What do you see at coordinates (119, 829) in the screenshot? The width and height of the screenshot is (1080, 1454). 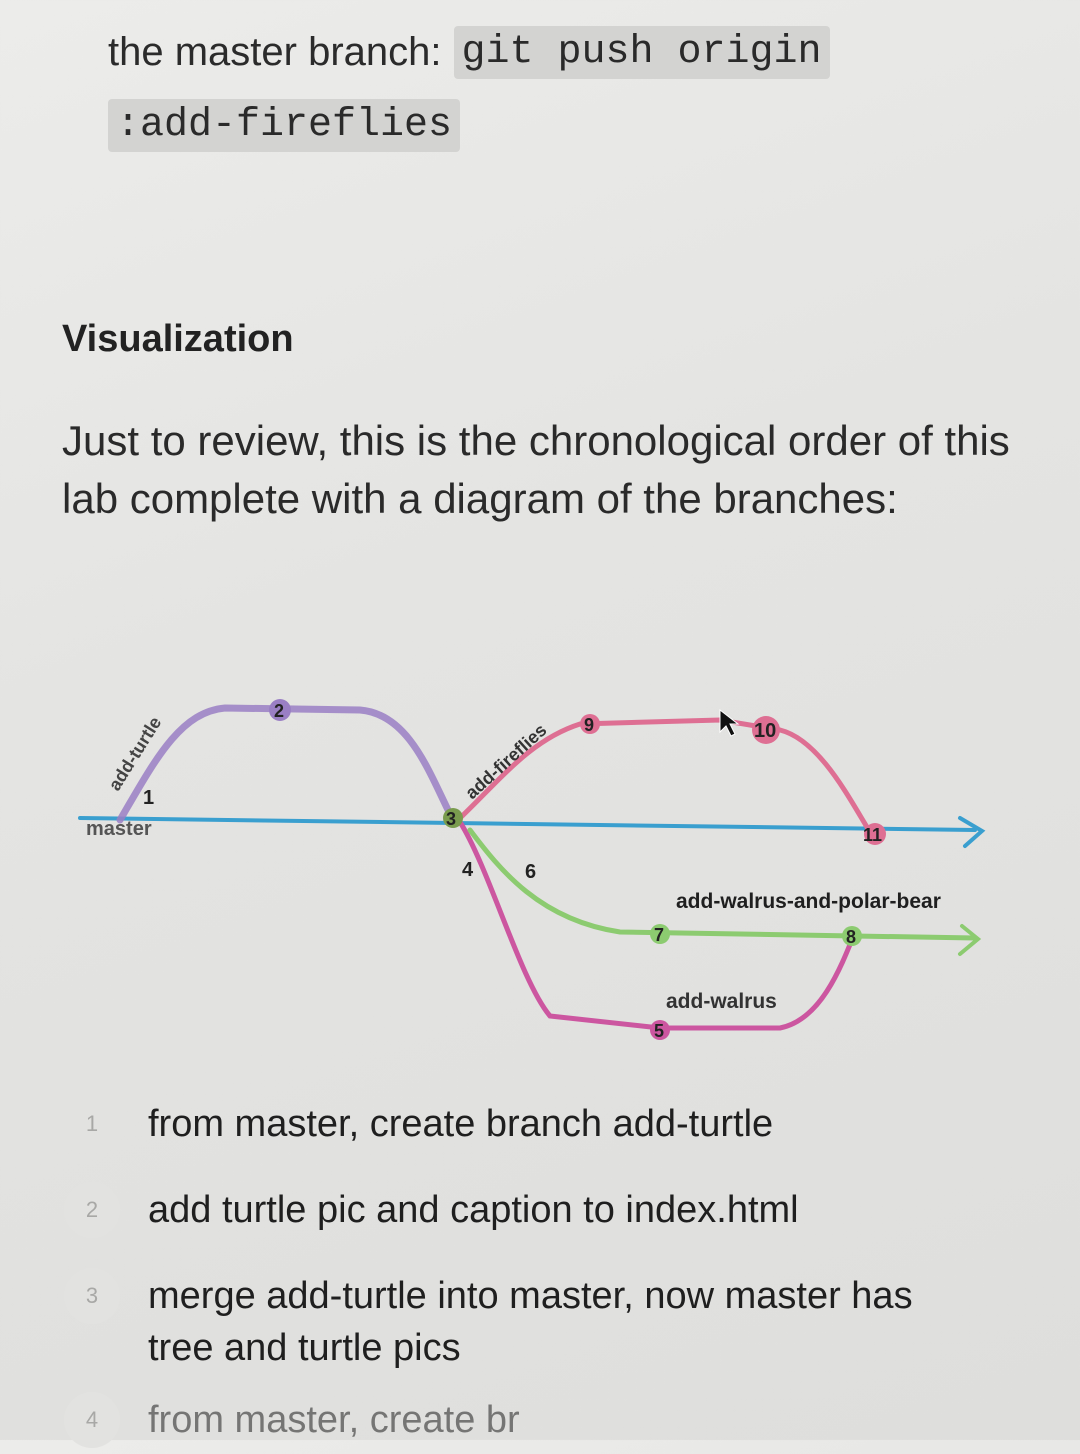 I see `master-label: master` at bounding box center [119, 829].